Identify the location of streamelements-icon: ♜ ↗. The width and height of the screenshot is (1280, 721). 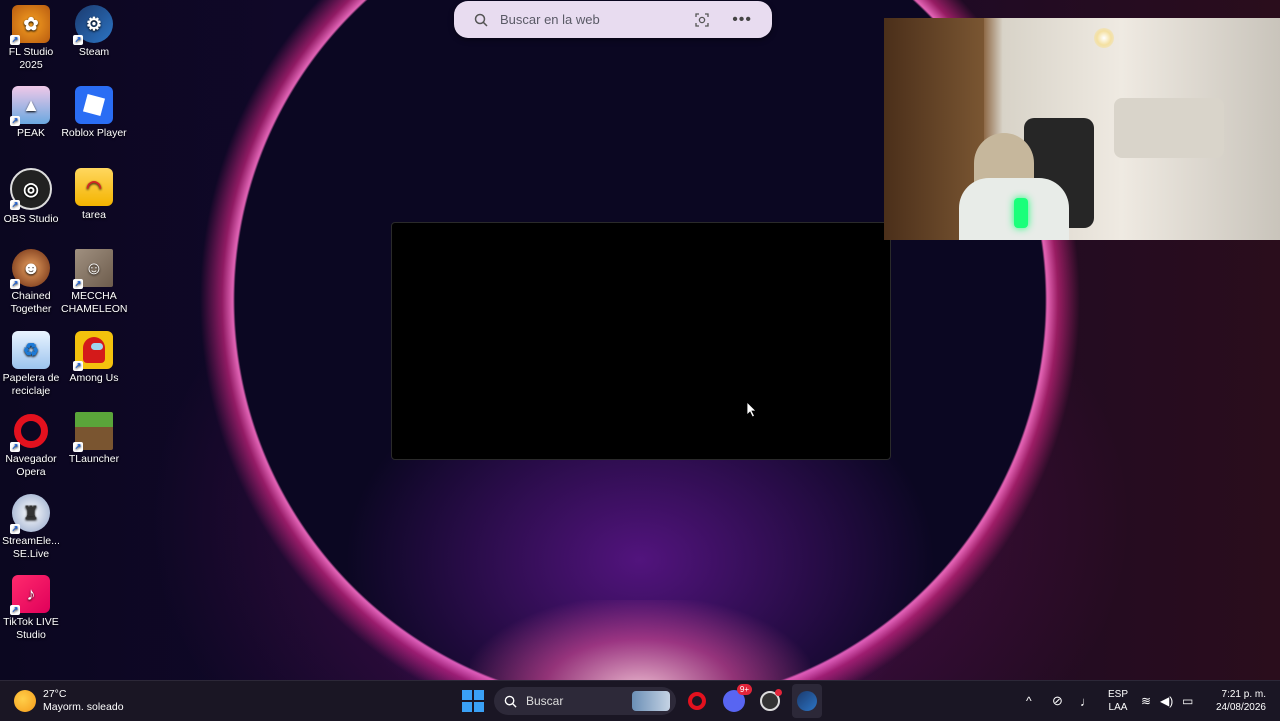
(30, 514).